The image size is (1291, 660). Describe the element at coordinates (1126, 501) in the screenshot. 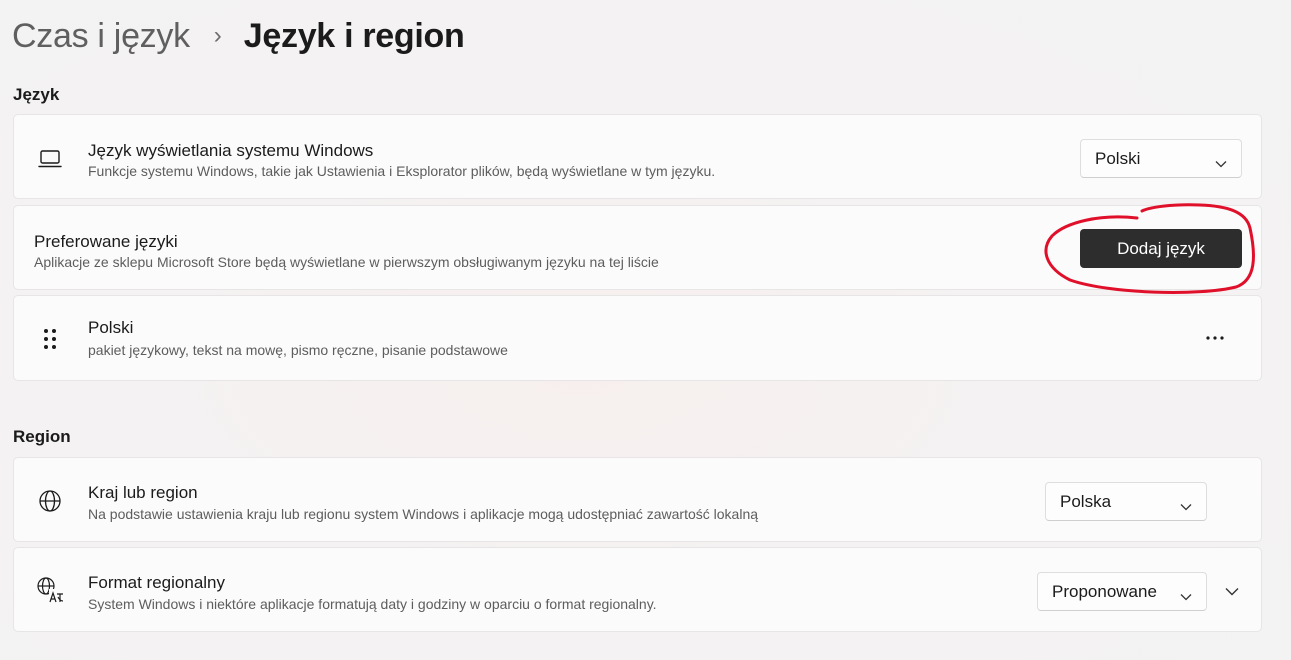

I see `country-region-dropdown: Polska` at that location.